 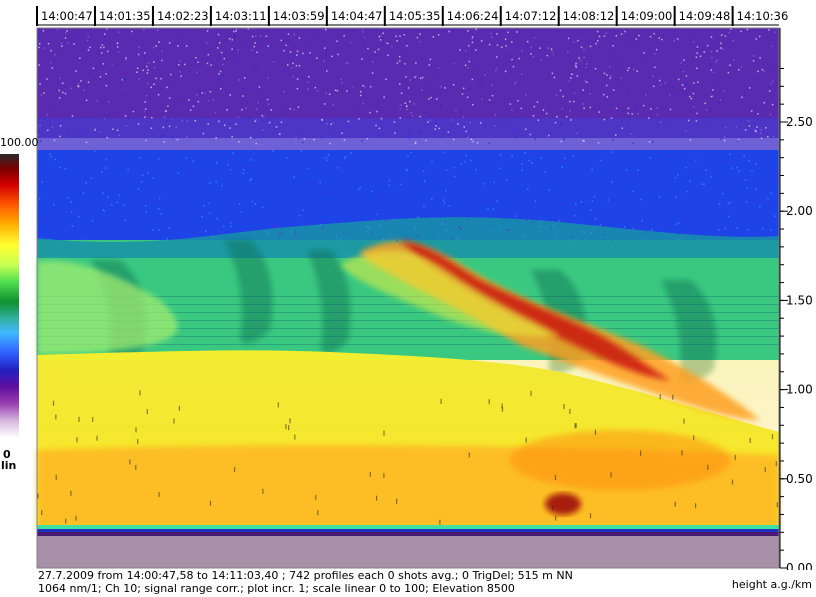 What do you see at coordinates (67, 16) in the screenshot?
I see `time-tick-label: 14:00:47` at bounding box center [67, 16].